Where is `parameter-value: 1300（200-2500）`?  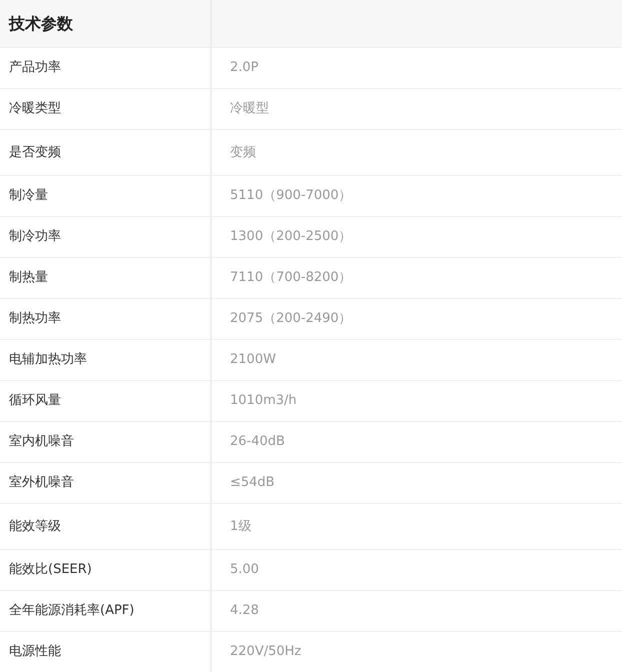
parameter-value: 1300（200-2500） is located at coordinates (291, 237).